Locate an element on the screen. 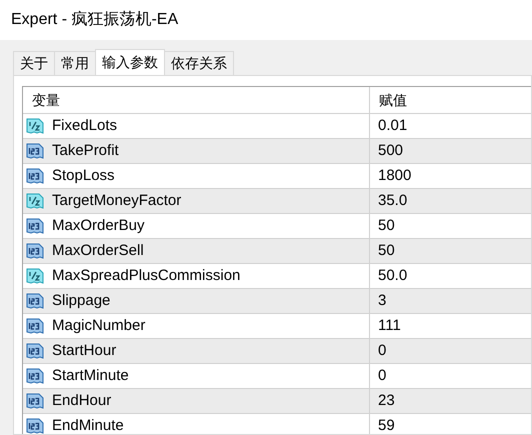 The height and width of the screenshot is (435, 532). parameter-value: 59 is located at coordinates (386, 425).